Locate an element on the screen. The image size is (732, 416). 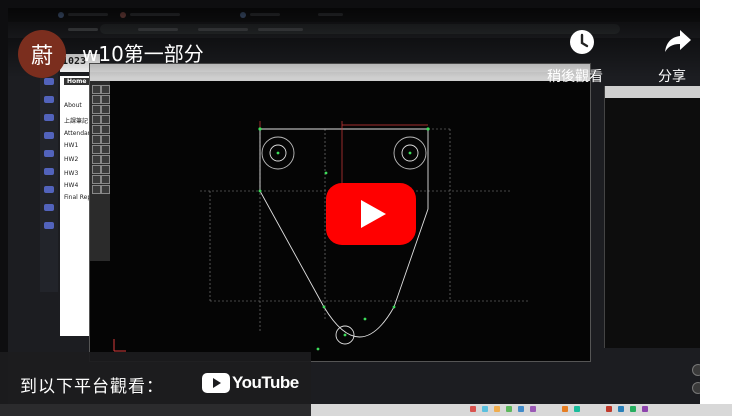
sidebar-item: About is located at coordinates (73, 105).